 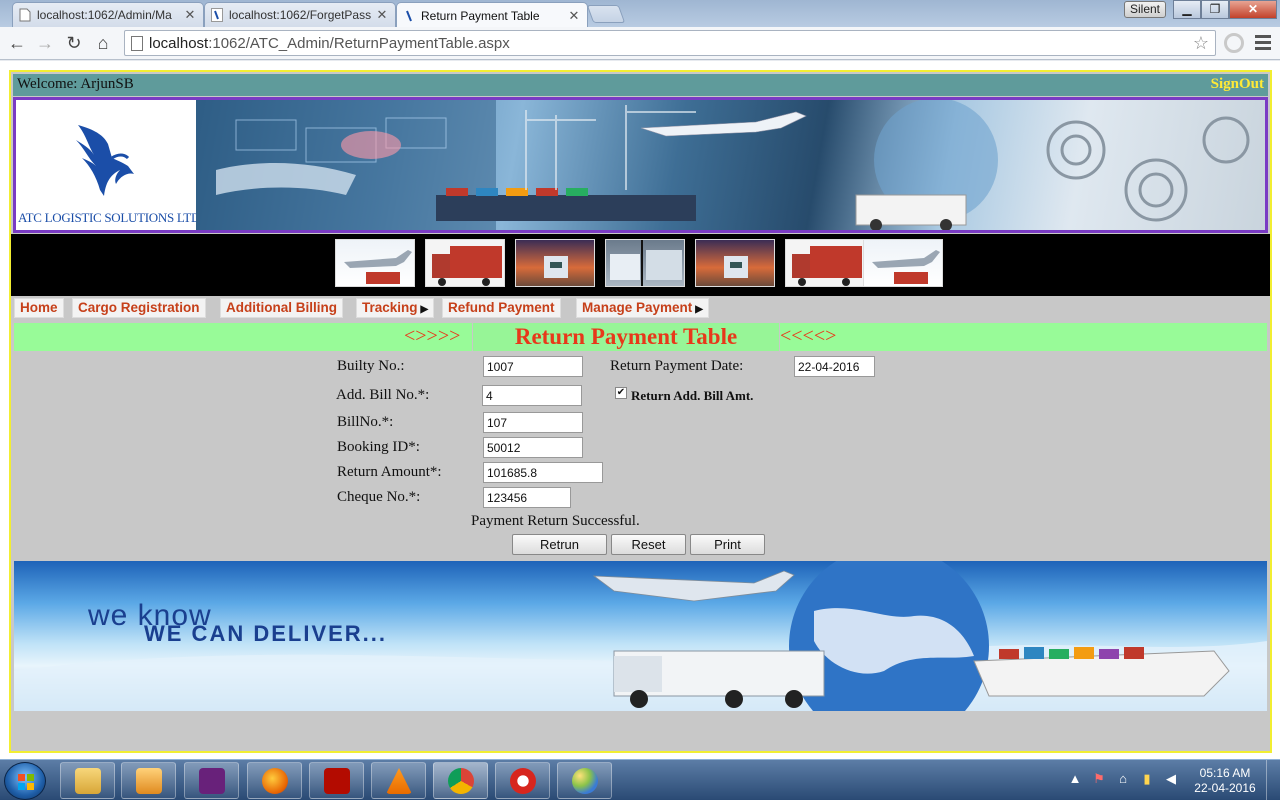 What do you see at coordinates (365, 422) in the screenshot?
I see `bill-no-label: BillNo.*:` at bounding box center [365, 422].